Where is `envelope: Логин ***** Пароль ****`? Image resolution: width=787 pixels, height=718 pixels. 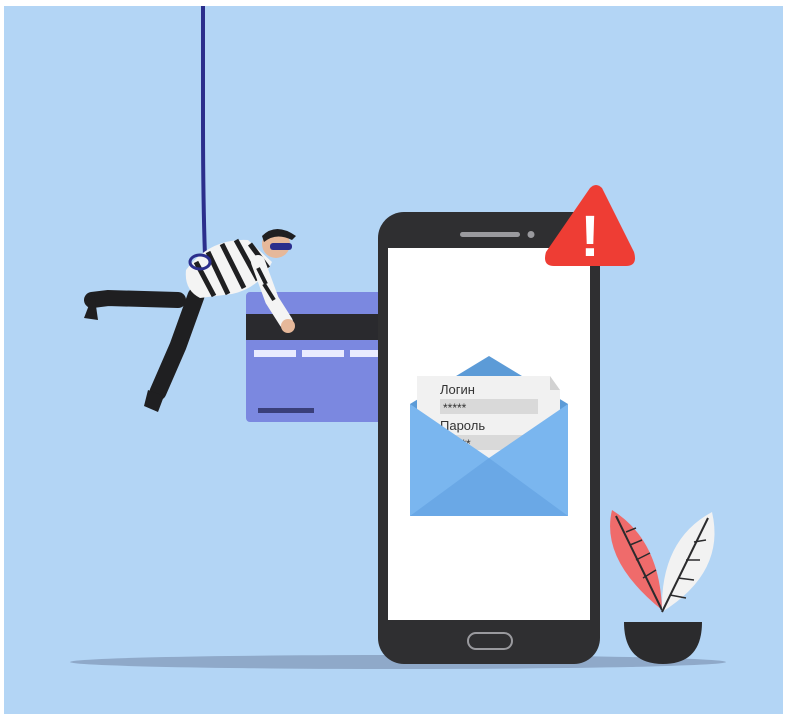
envelope: Логин ***** Пароль **** is located at coordinates (489, 436).